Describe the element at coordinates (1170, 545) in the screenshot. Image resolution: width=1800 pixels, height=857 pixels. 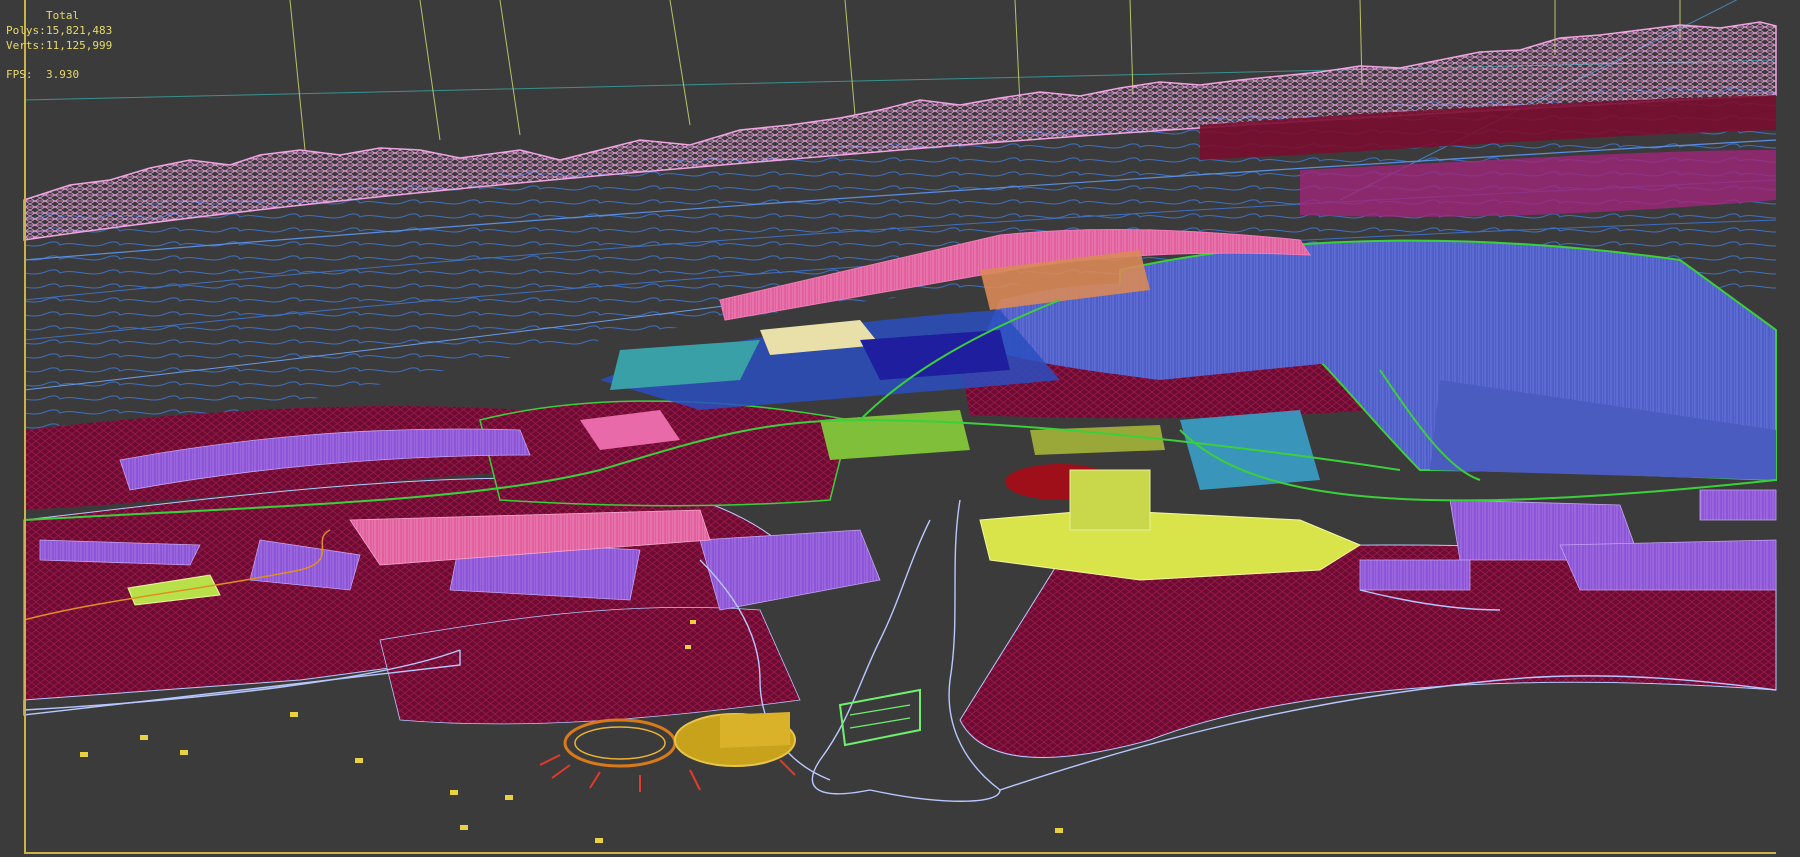
I see `buildings-yellow-complex` at that location.